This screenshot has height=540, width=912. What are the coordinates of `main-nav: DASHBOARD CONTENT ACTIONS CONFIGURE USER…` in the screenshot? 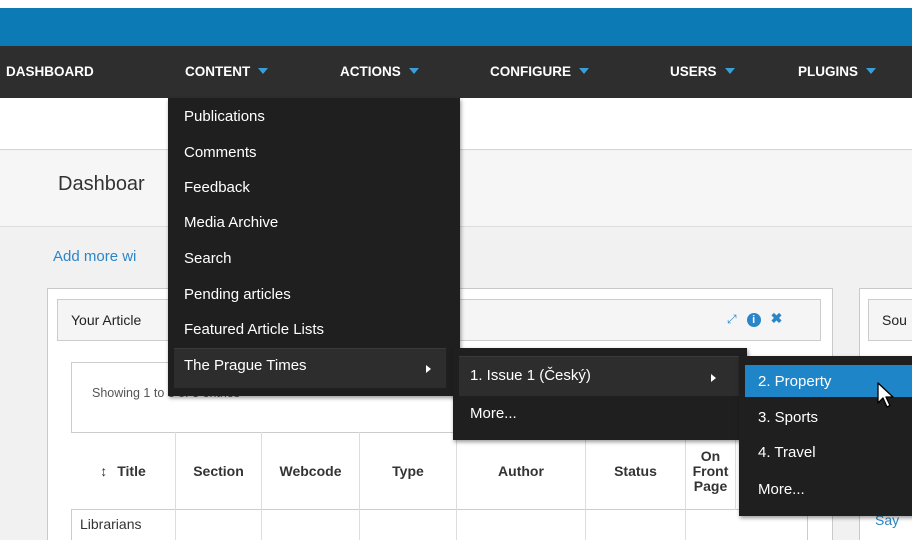 It's located at (456, 72).